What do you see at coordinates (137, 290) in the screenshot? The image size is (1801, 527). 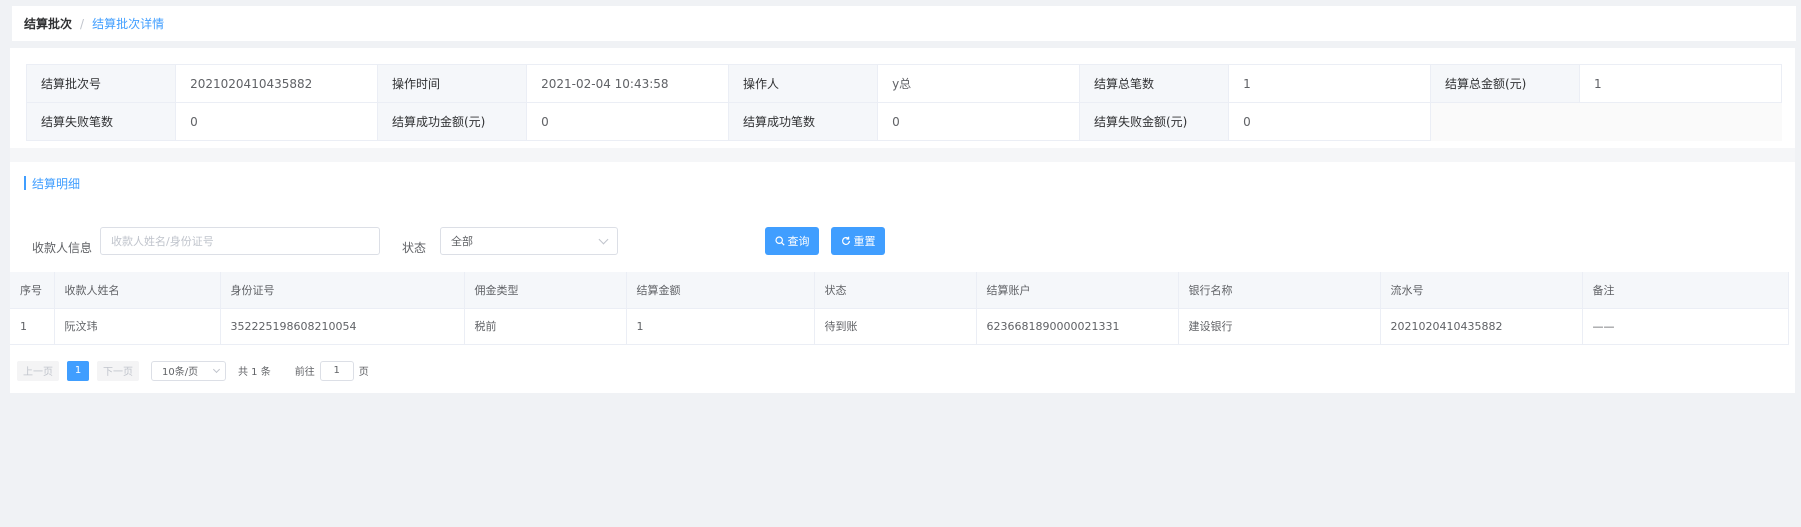 I see `column-header: 收款人姓名` at bounding box center [137, 290].